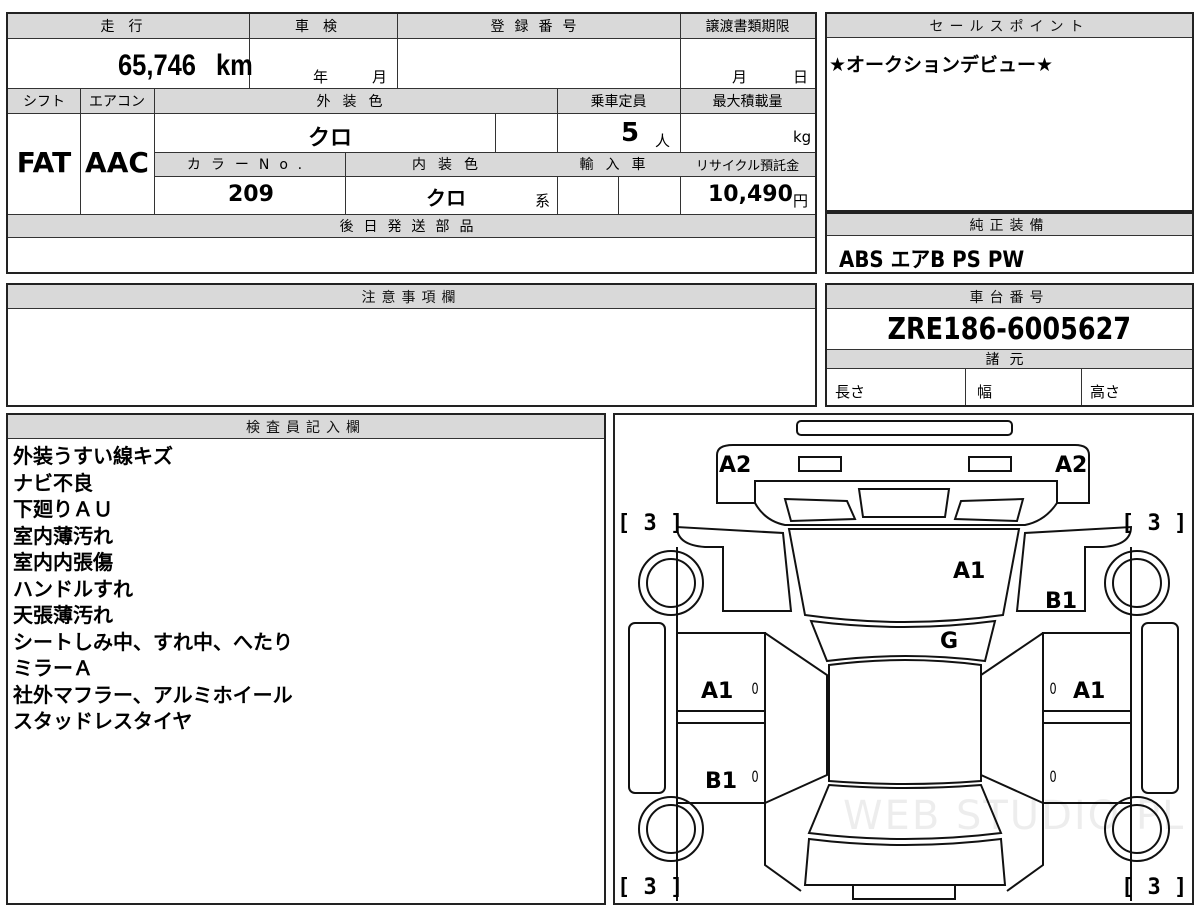 This screenshot has height=905, width=1200. What do you see at coordinates (650, 523) in the screenshot?
I see `tire-grade-front-left: [ 3 ]` at bounding box center [650, 523].